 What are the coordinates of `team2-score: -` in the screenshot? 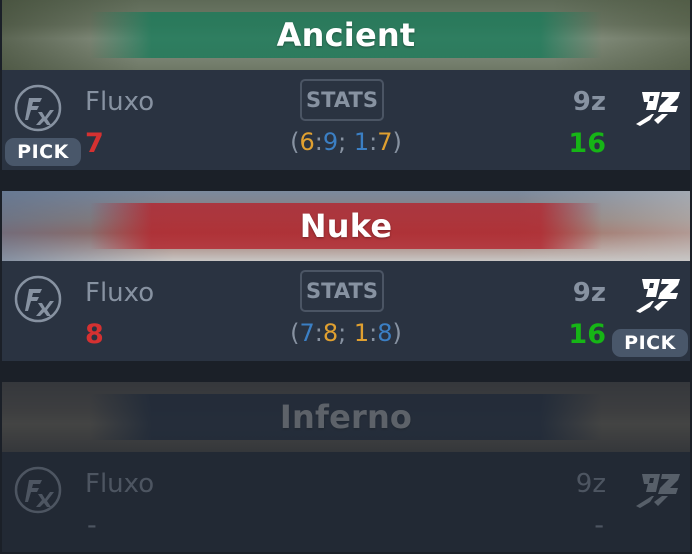 It's located at (599, 525).